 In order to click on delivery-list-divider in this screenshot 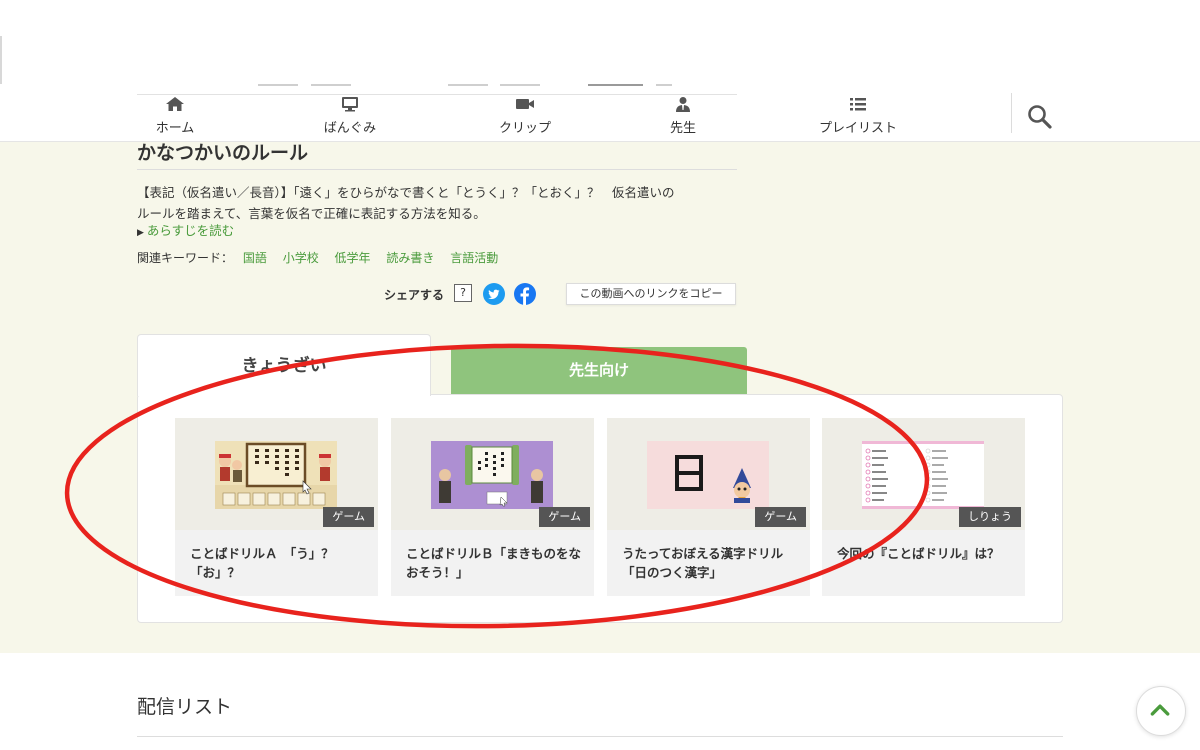, I will do `click(600, 736)`.